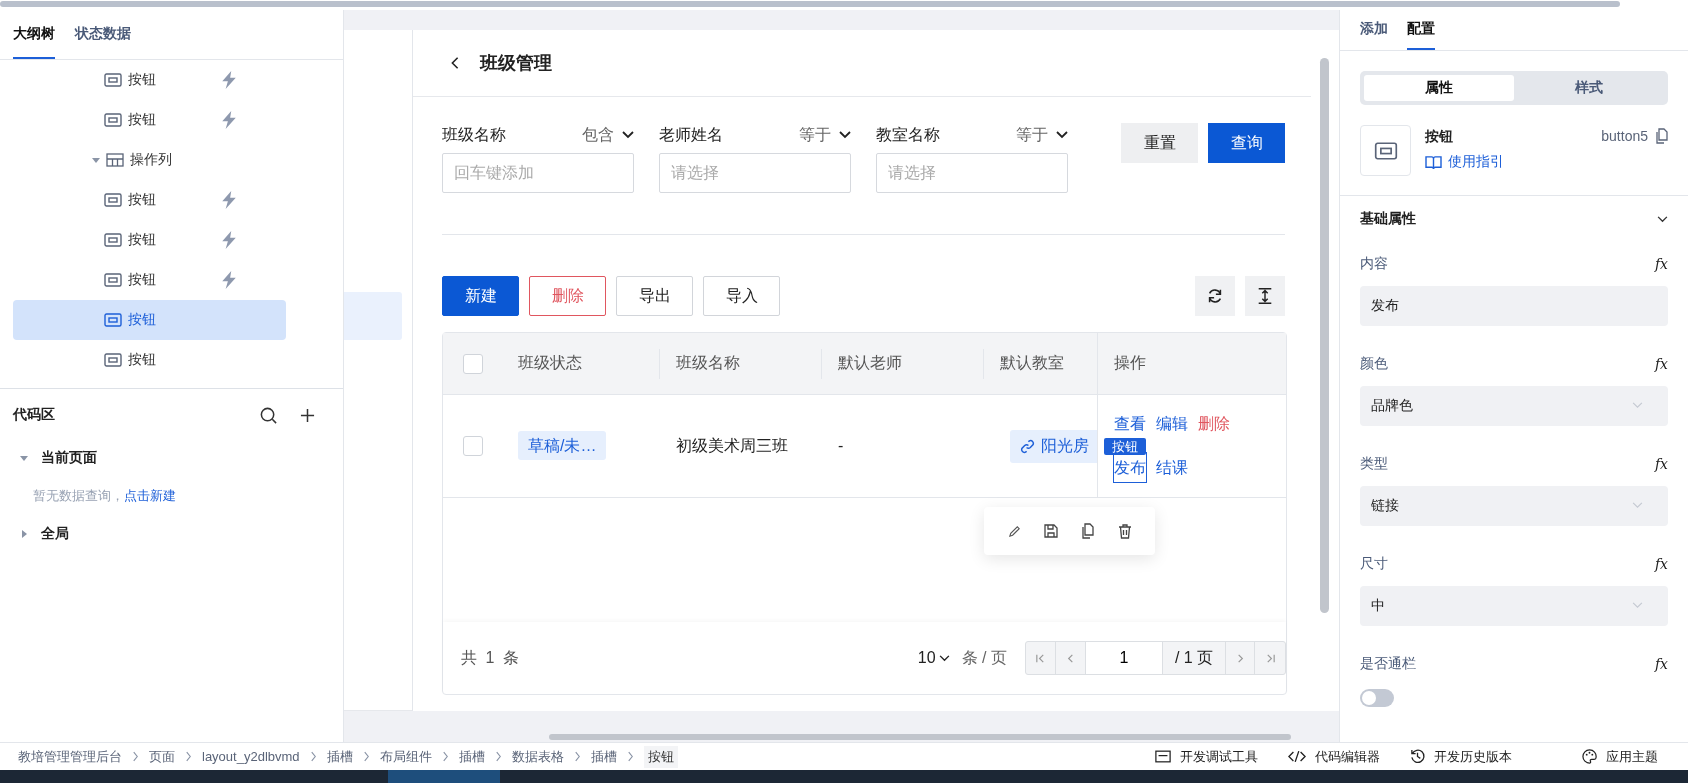 This screenshot has height=783, width=1688. I want to click on create-link: 点击新建, so click(150, 496).